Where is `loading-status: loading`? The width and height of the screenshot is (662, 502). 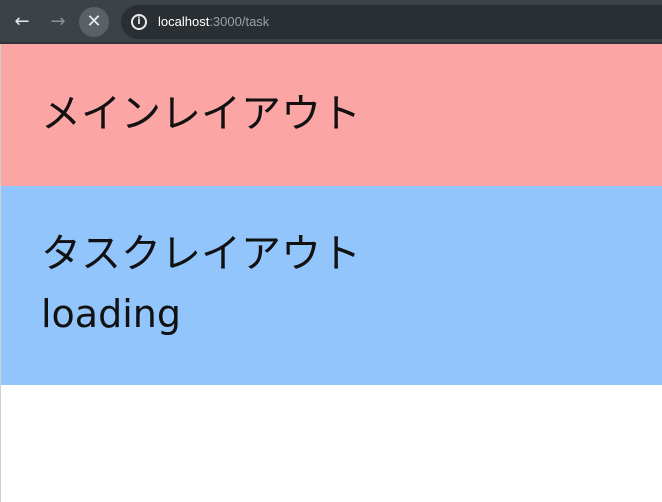 loading-status: loading is located at coordinates (111, 314).